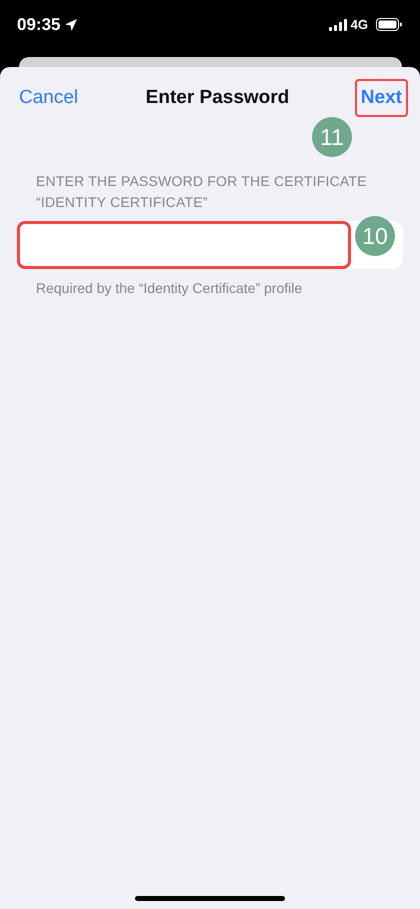 This screenshot has height=909, width=420. Describe the element at coordinates (218, 98) in the screenshot. I see `sheet-title: Enter Password` at that location.